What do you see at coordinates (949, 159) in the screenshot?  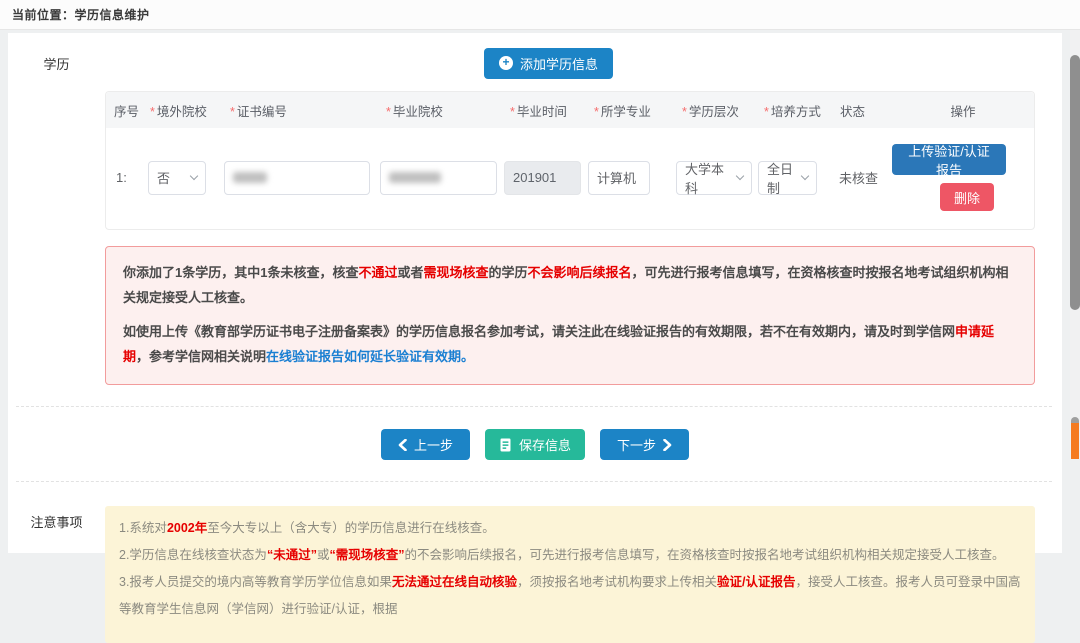 I see `upload-report-button: 上传验证/认证报告` at bounding box center [949, 159].